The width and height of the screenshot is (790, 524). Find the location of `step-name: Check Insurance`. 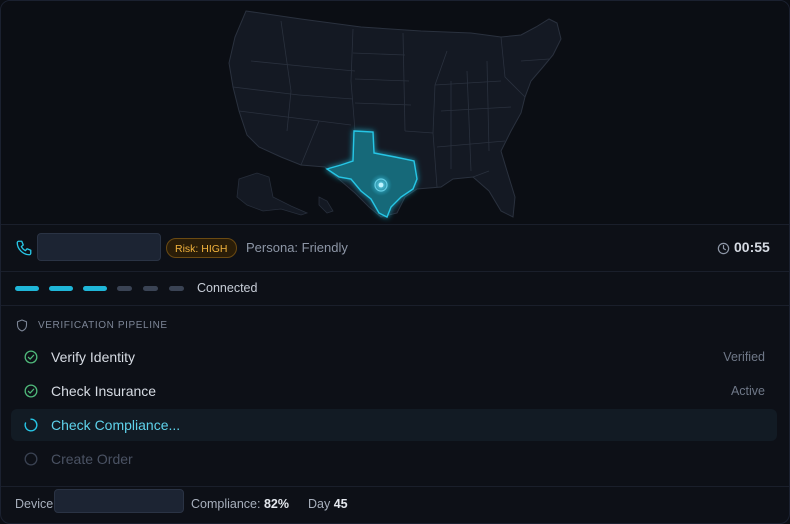

step-name: Check Insurance is located at coordinates (104, 391).